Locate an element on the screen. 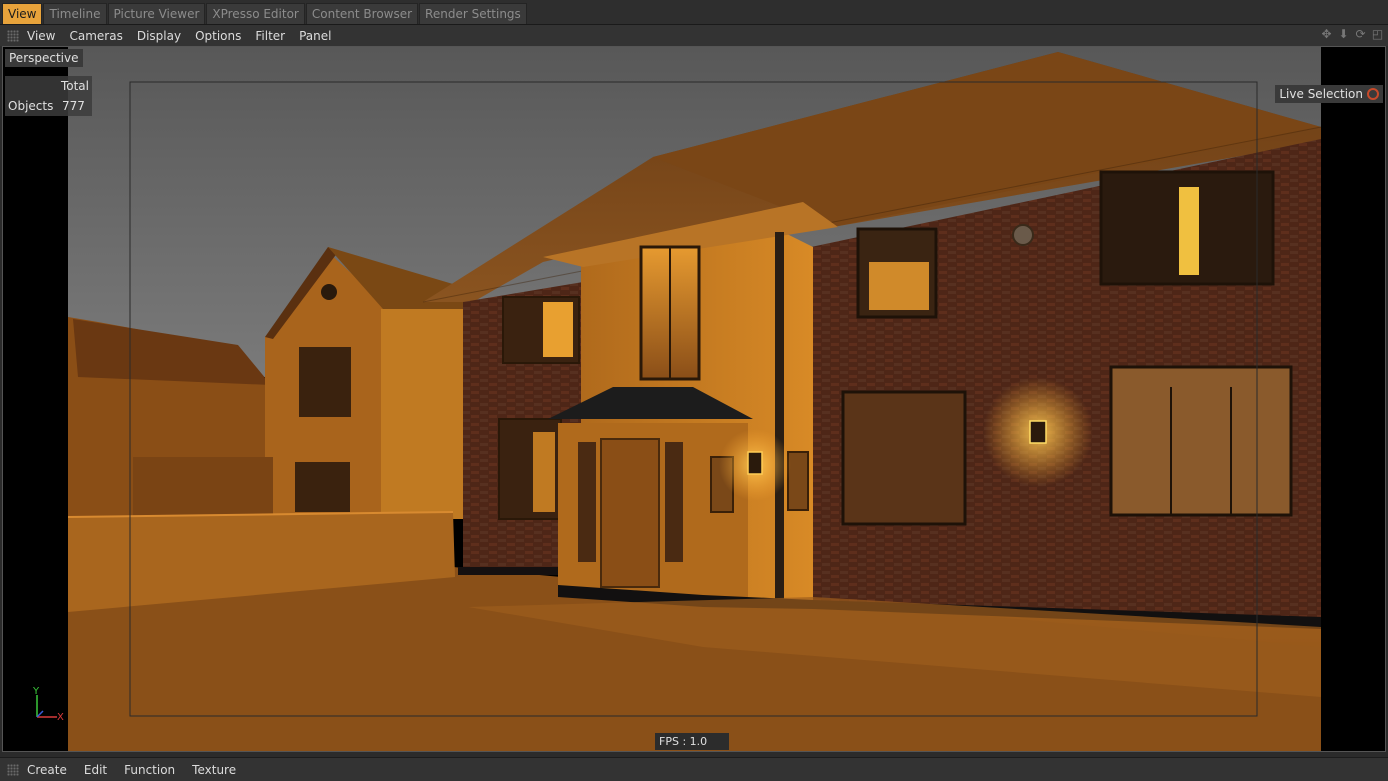 This screenshot has width=1388, height=781. window-right-ground-large is located at coordinates (1201, 441).